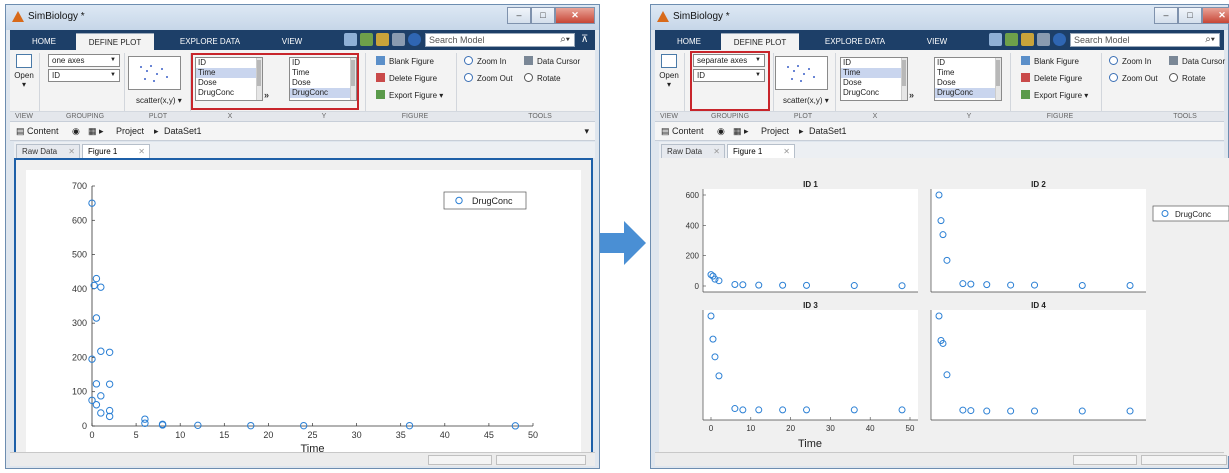  I want to click on panel-background, so click(1038, 240).